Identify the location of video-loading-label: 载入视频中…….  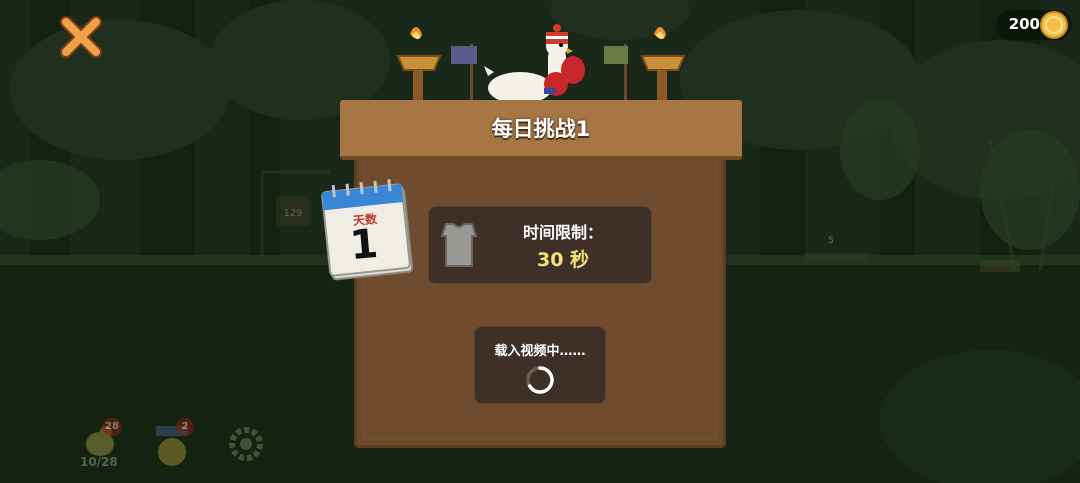
(540, 351).